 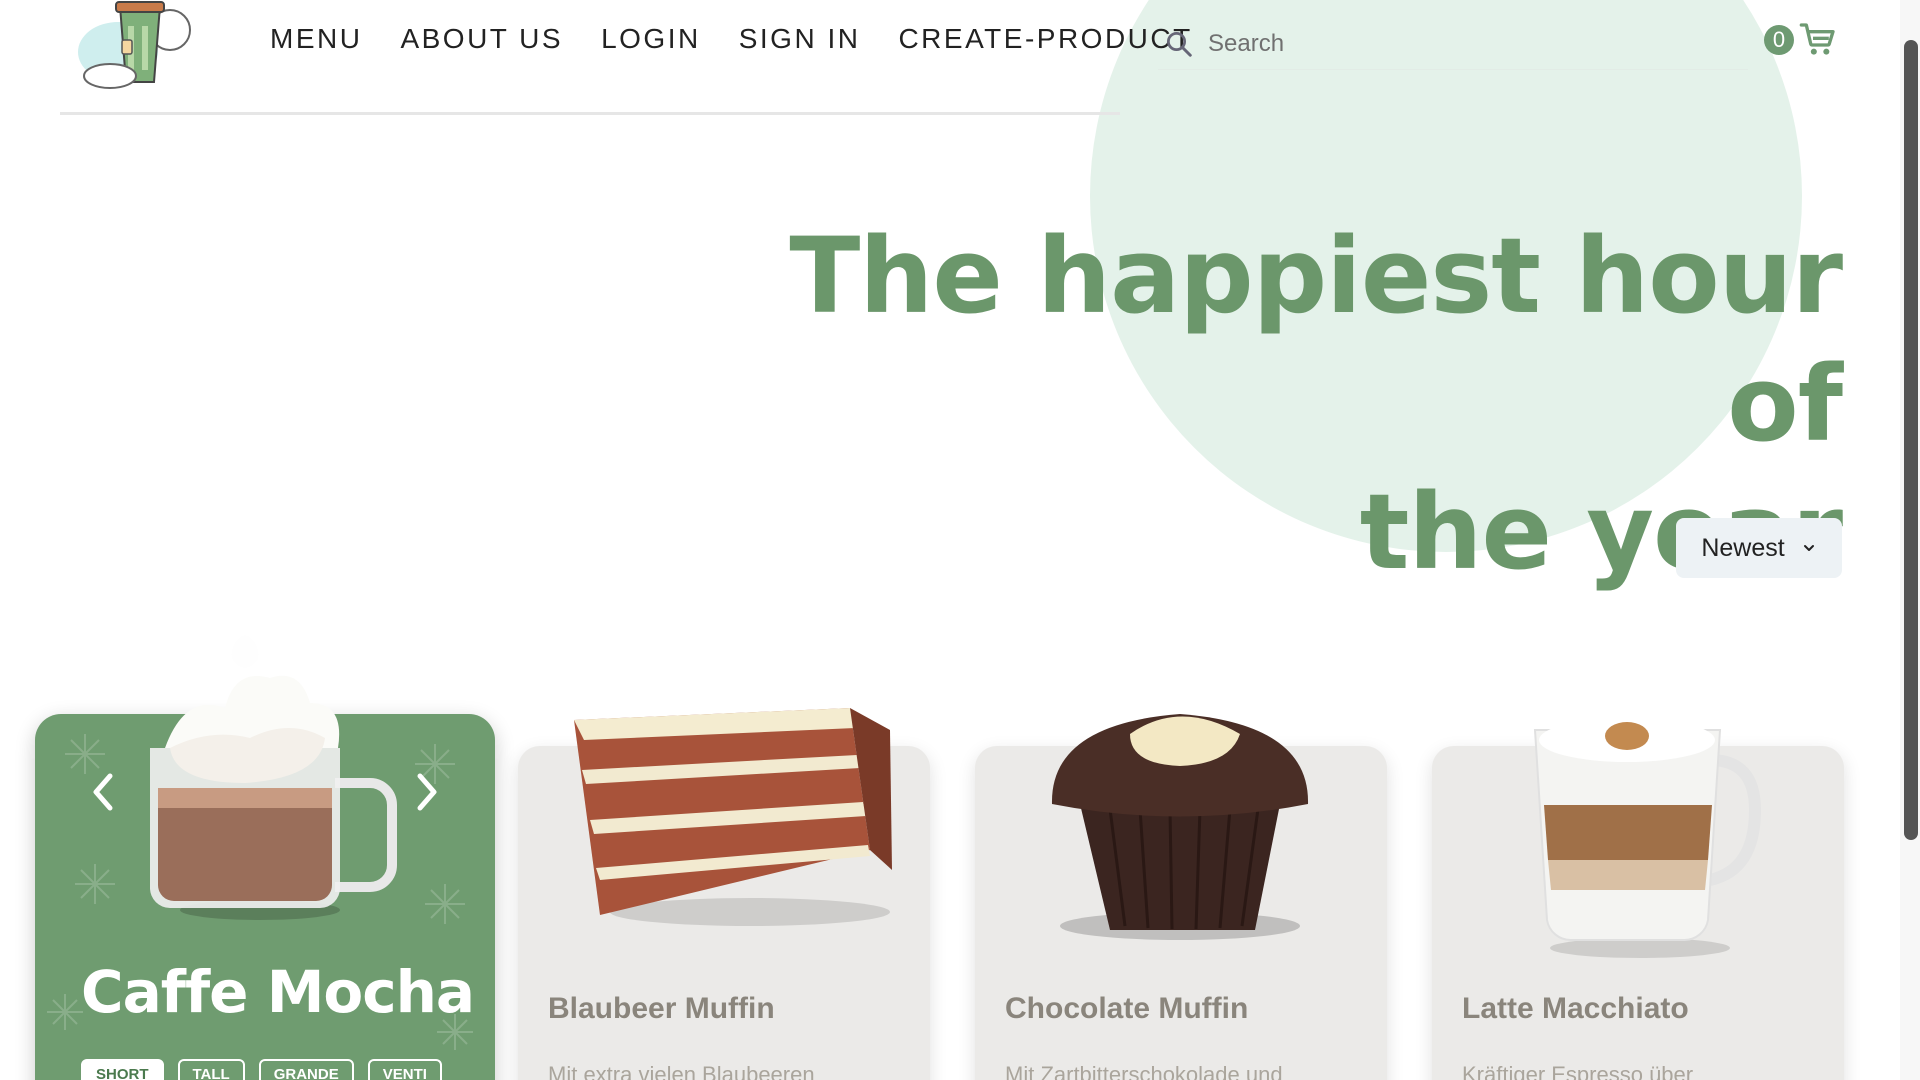 I want to click on size-grande: GRANDE, so click(x=306, y=1069).